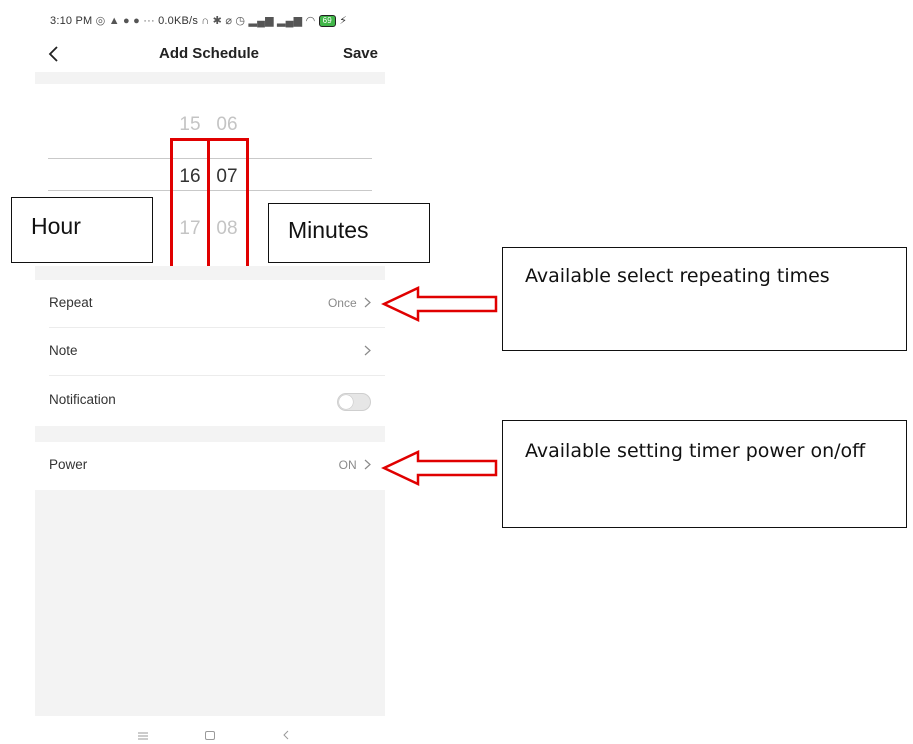  Describe the element at coordinates (704, 299) in the screenshot. I see `repeat-callout-box: Available select repeating times` at that location.